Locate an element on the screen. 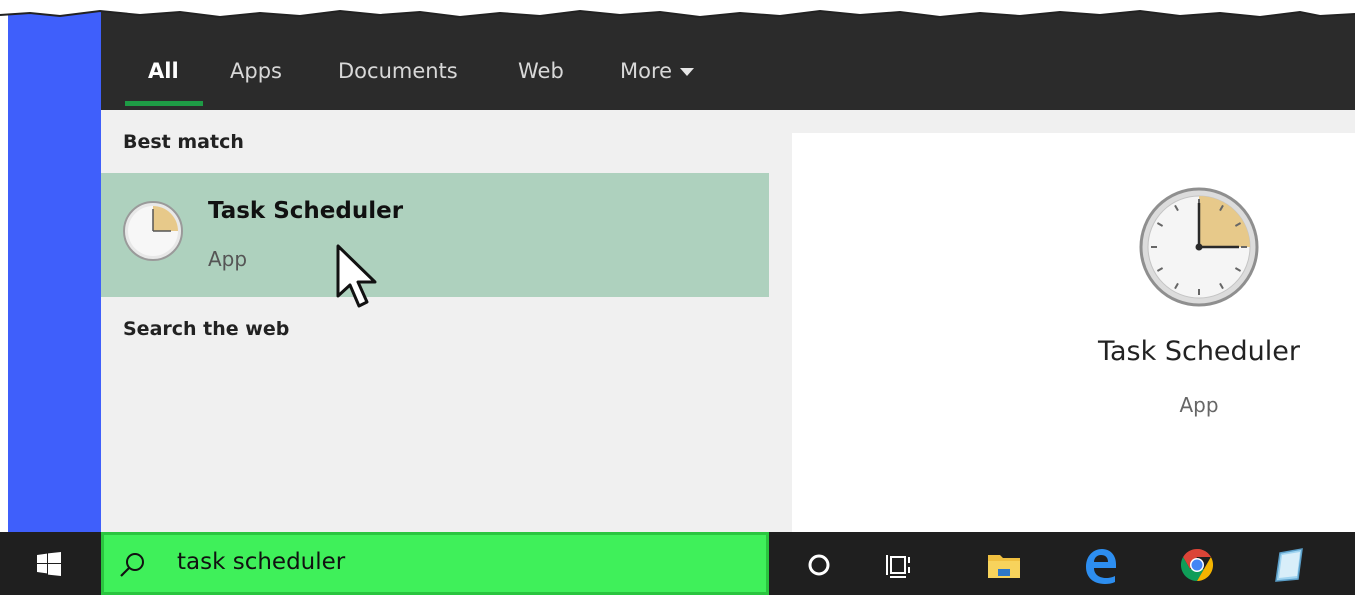 The image size is (1355, 595). left-margin is located at coordinates (4, 266).